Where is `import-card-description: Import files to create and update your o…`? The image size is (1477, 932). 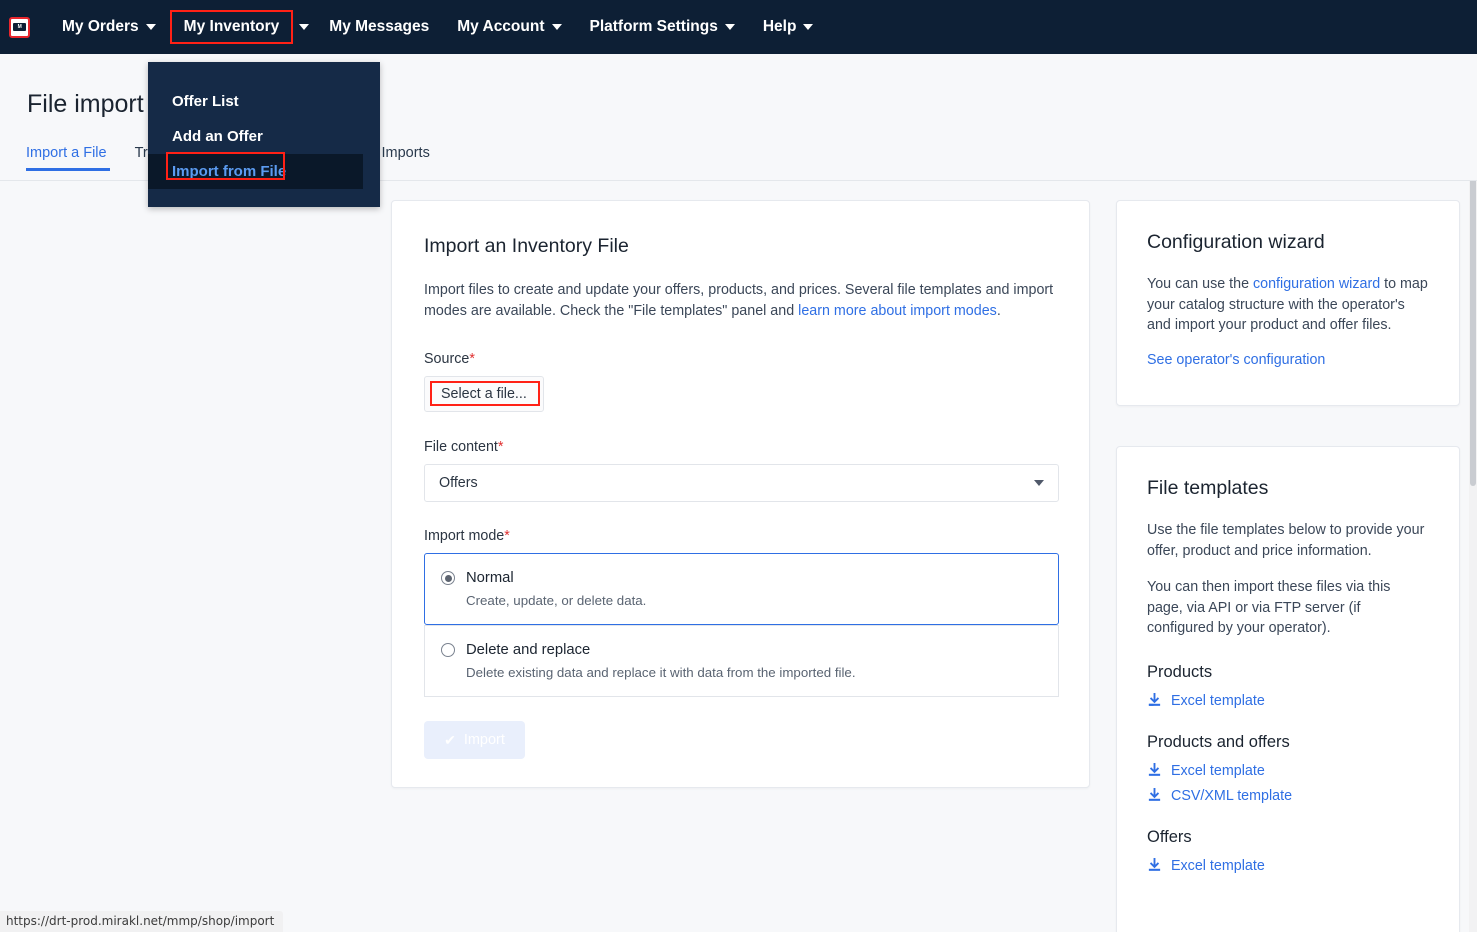
import-card-description: Import files to create and update your o… is located at coordinates (740, 300).